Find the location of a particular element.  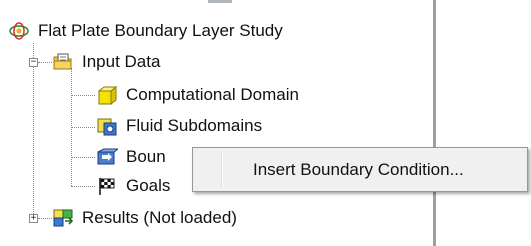

boundary-conditions-icon is located at coordinates (108, 157).